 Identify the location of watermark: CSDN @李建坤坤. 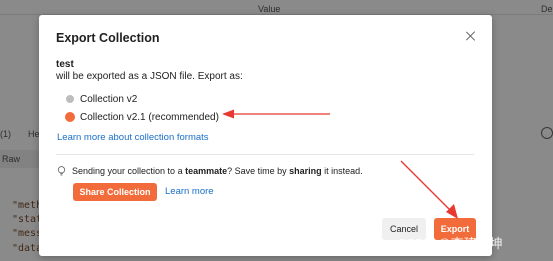
(450, 243).